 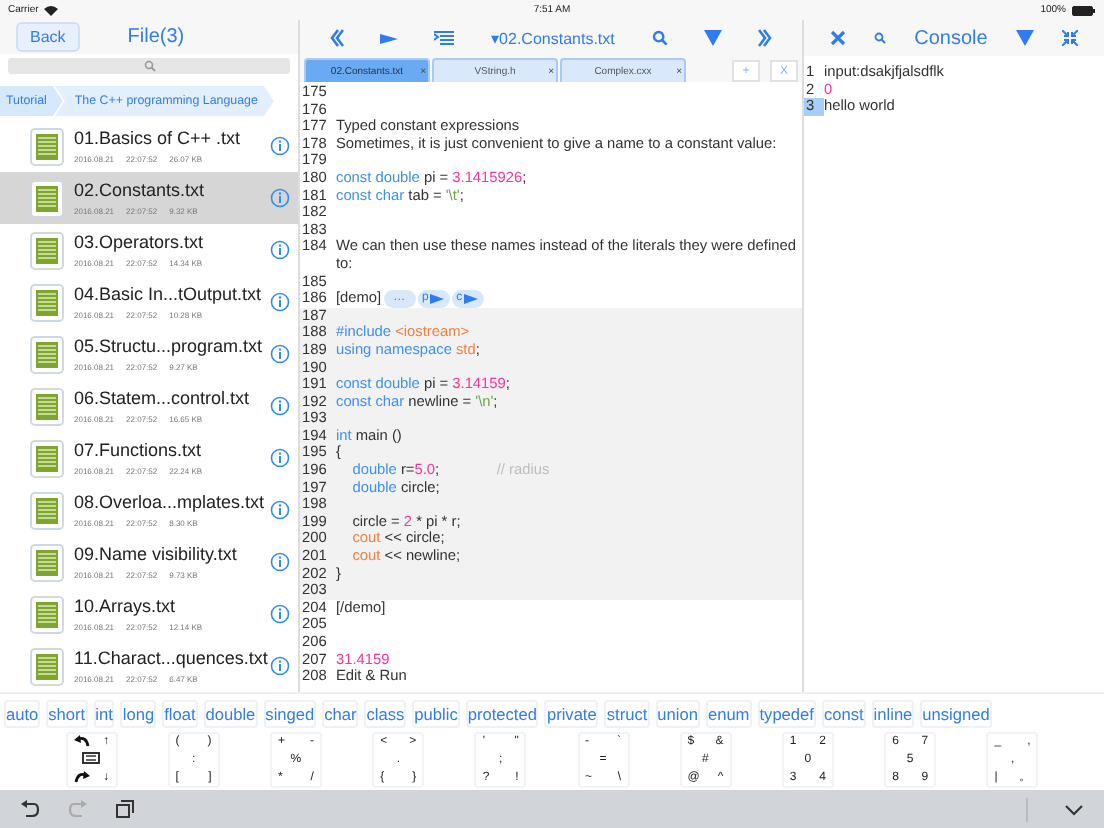 I want to click on keyword-button: long, so click(x=138, y=713).